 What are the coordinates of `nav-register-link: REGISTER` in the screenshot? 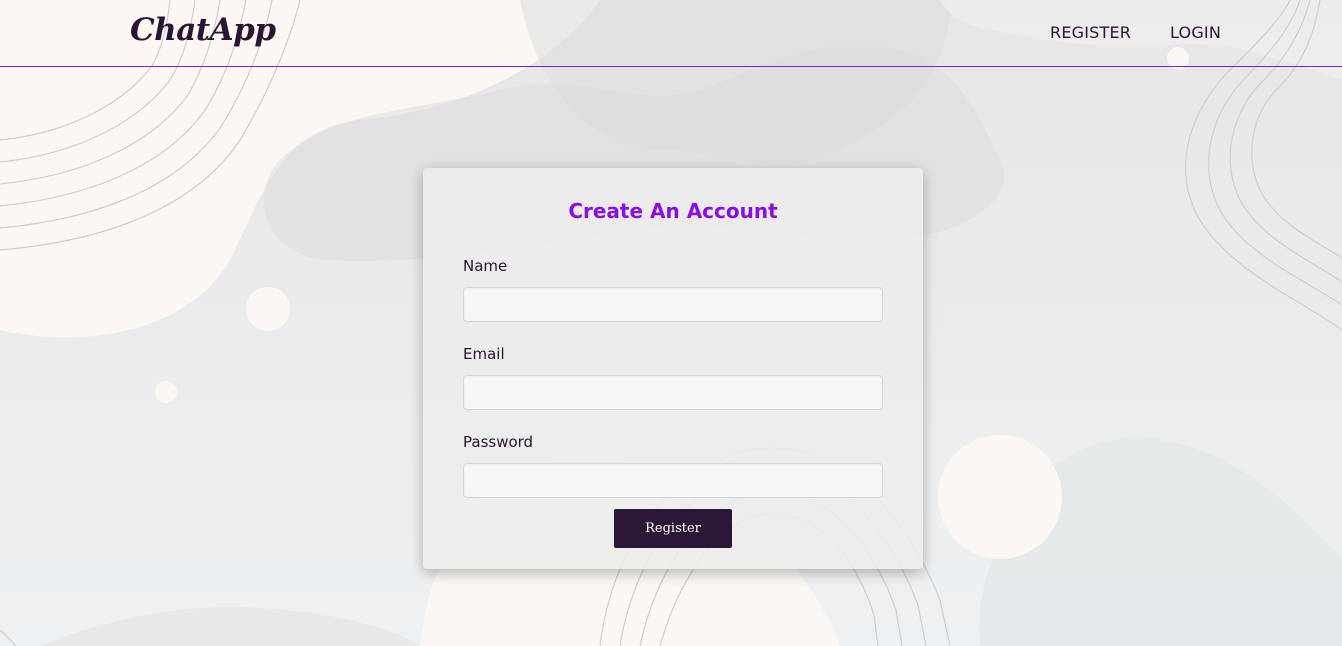 It's located at (1090, 32).